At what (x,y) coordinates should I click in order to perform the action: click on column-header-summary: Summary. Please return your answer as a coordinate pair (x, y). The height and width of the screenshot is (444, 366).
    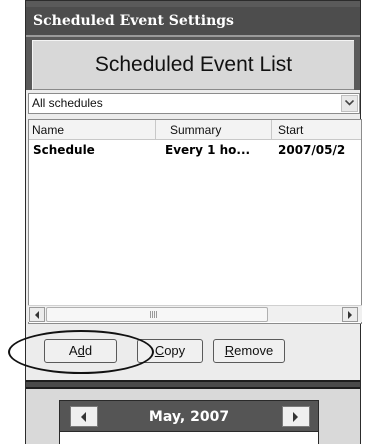
    Looking at the image, I should click on (214, 130).